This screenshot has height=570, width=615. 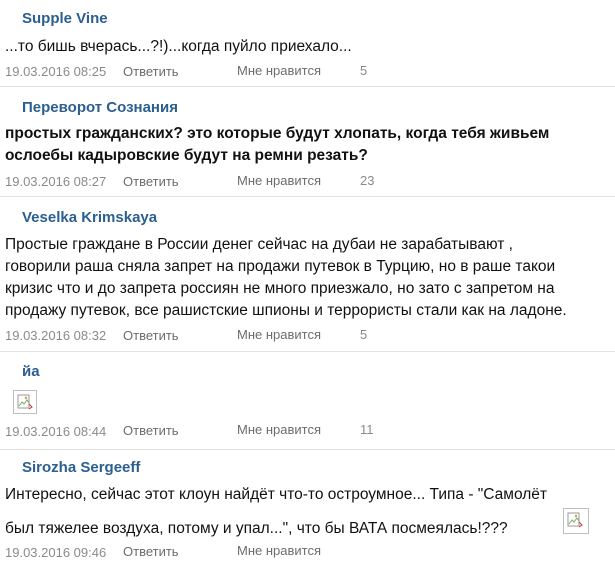 What do you see at coordinates (367, 429) in the screenshot?
I see `like-count: 11` at bounding box center [367, 429].